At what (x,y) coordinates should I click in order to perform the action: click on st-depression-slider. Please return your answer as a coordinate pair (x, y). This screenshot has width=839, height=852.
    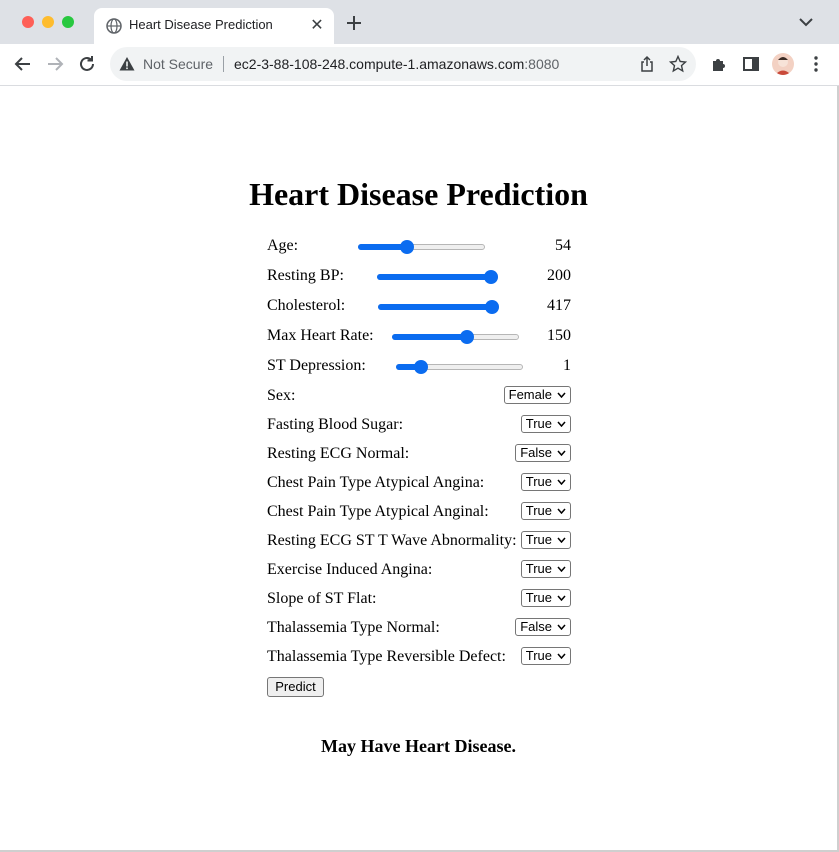
    Looking at the image, I should click on (459, 367).